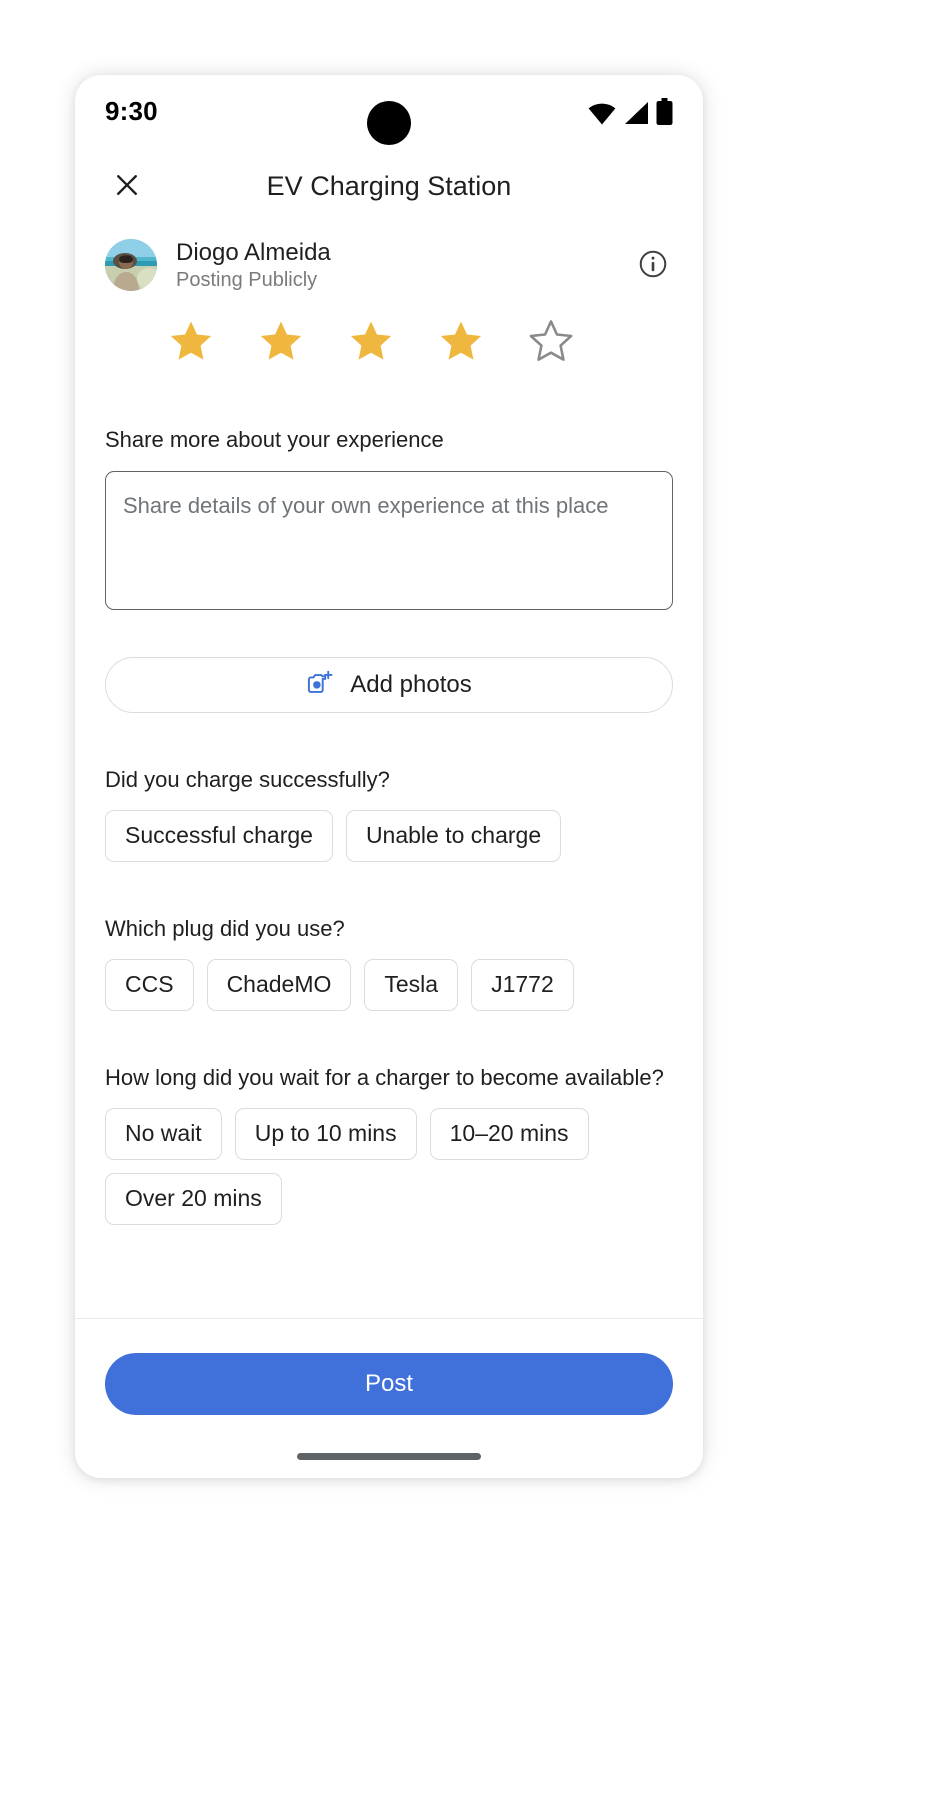  What do you see at coordinates (389, 1384) in the screenshot?
I see `post-button: Post` at bounding box center [389, 1384].